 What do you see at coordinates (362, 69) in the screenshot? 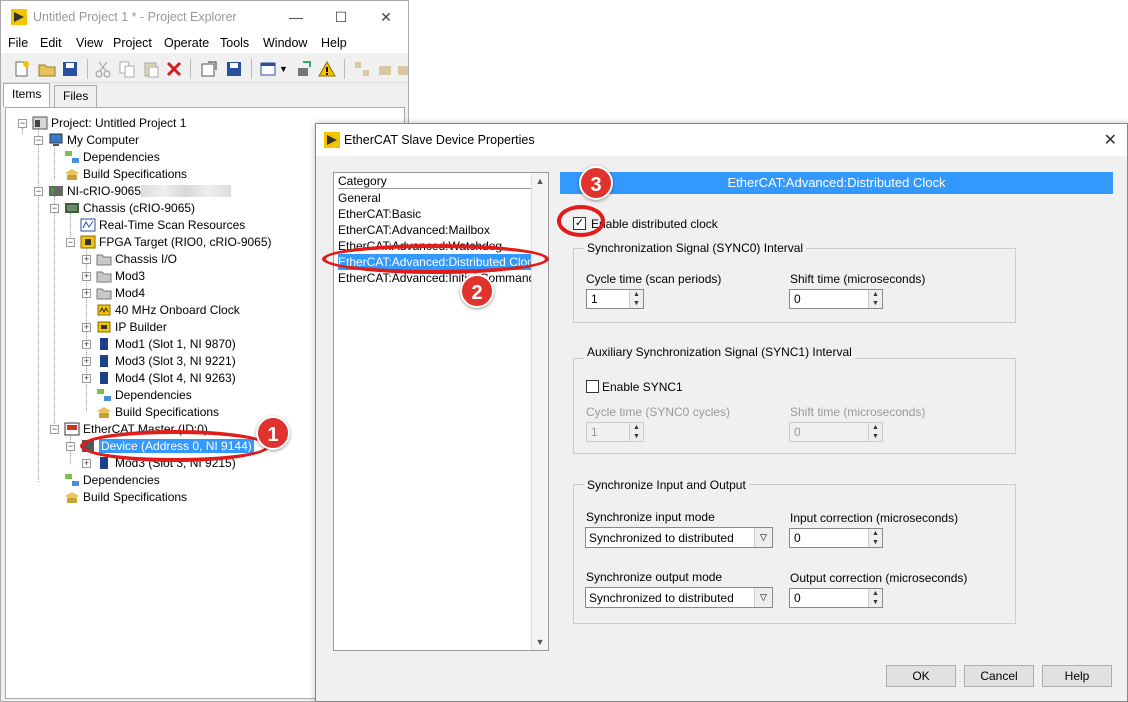
I see `expand-icon` at bounding box center [362, 69].